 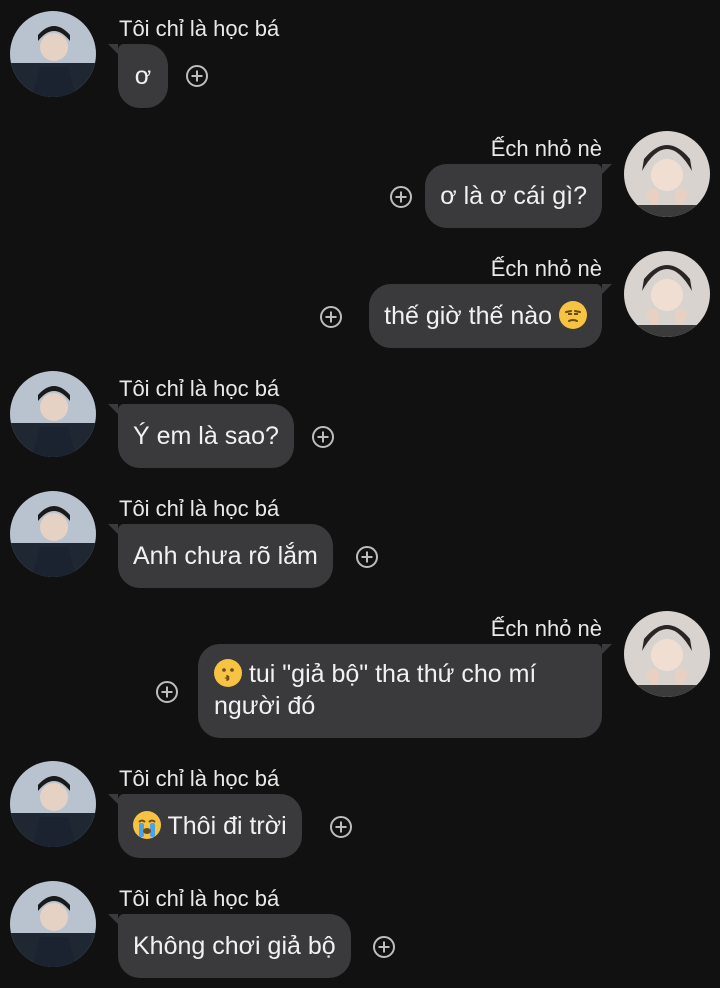 I want to click on message-text: Thôi đi trời, so click(x=227, y=826).